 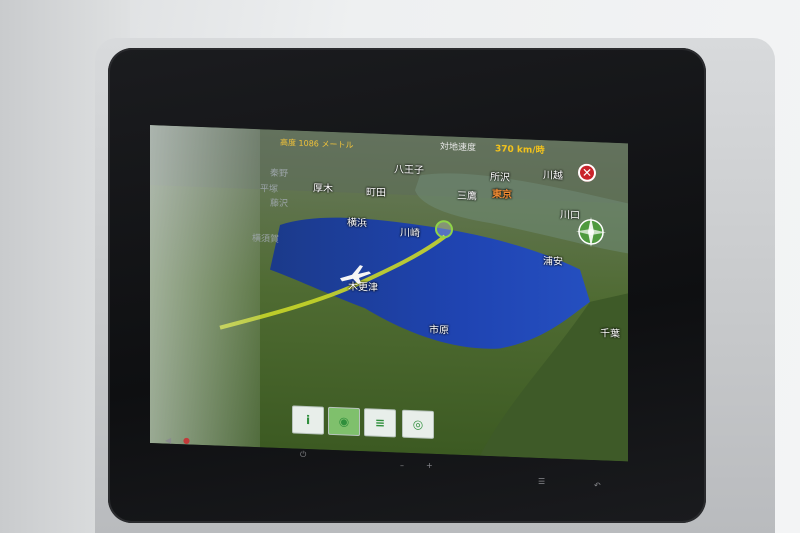 What do you see at coordinates (266, 239) in the screenshot?
I see `city-label-yokosuka: 横須賀` at bounding box center [266, 239].